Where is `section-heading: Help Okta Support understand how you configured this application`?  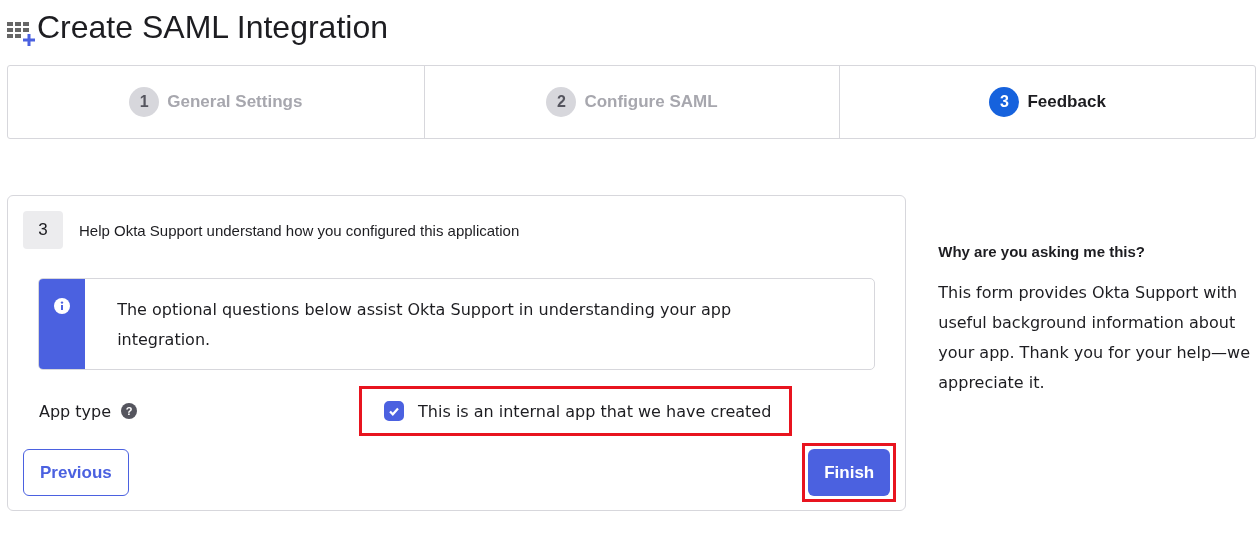
section-heading: Help Okta Support understand how you configured this application is located at coordinates (299, 230).